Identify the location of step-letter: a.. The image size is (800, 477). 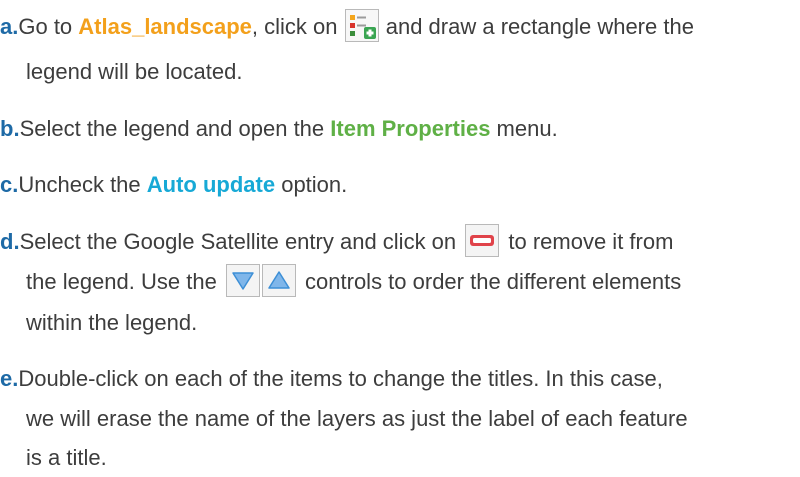
(9, 26).